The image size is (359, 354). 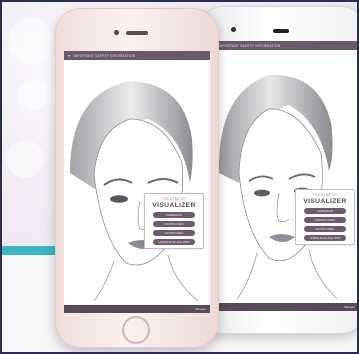 I want to click on home-button, so click(x=136, y=330).